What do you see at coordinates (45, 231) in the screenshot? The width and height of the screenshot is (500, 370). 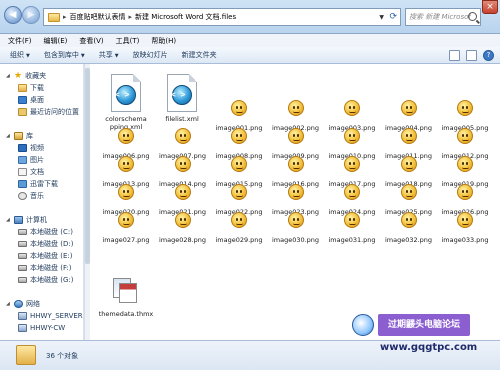 I see `nav-drive-c: 本地磁盘 (C:)` at bounding box center [45, 231].